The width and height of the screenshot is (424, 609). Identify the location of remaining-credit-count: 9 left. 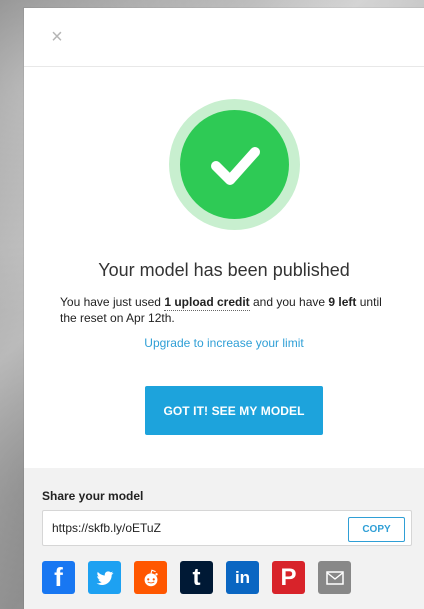
(342, 302).